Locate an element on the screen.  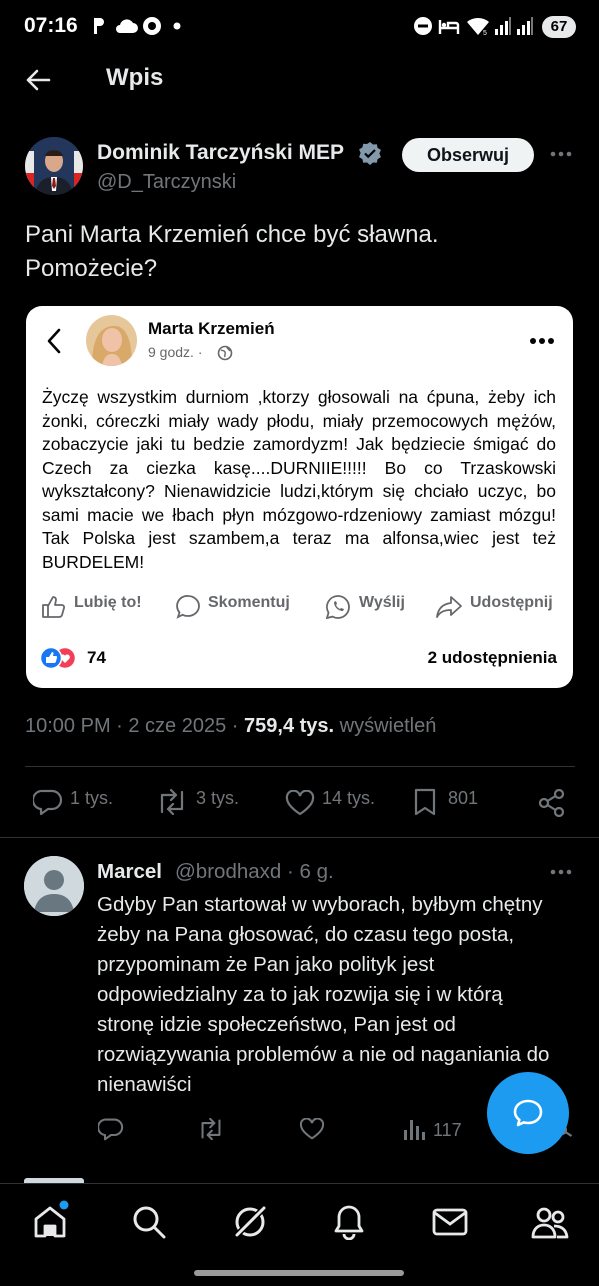
fb-reactions-count: 74 is located at coordinates (96, 657).